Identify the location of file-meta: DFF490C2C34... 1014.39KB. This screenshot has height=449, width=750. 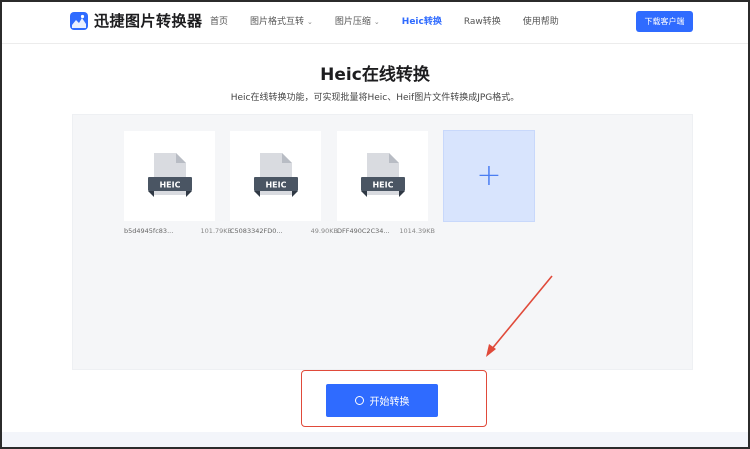
(386, 231).